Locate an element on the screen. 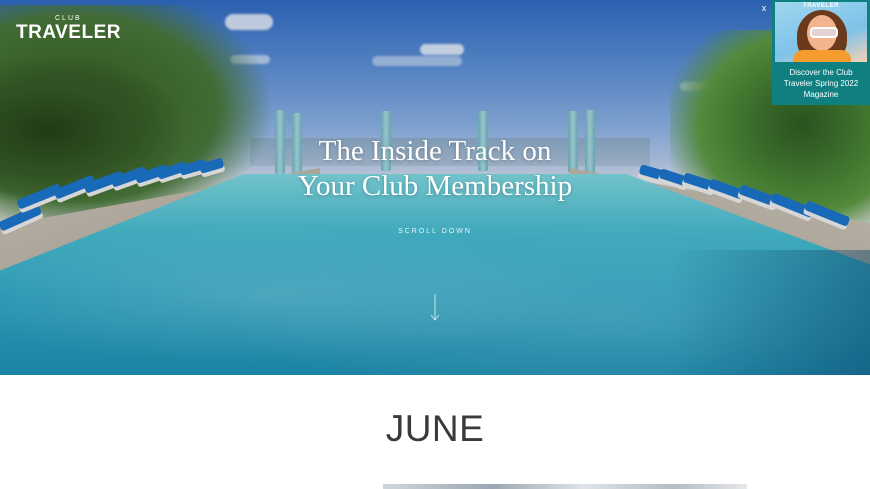 This screenshot has height=489, width=870. magazine-cover-image: TRAVELER is located at coordinates (821, 32).